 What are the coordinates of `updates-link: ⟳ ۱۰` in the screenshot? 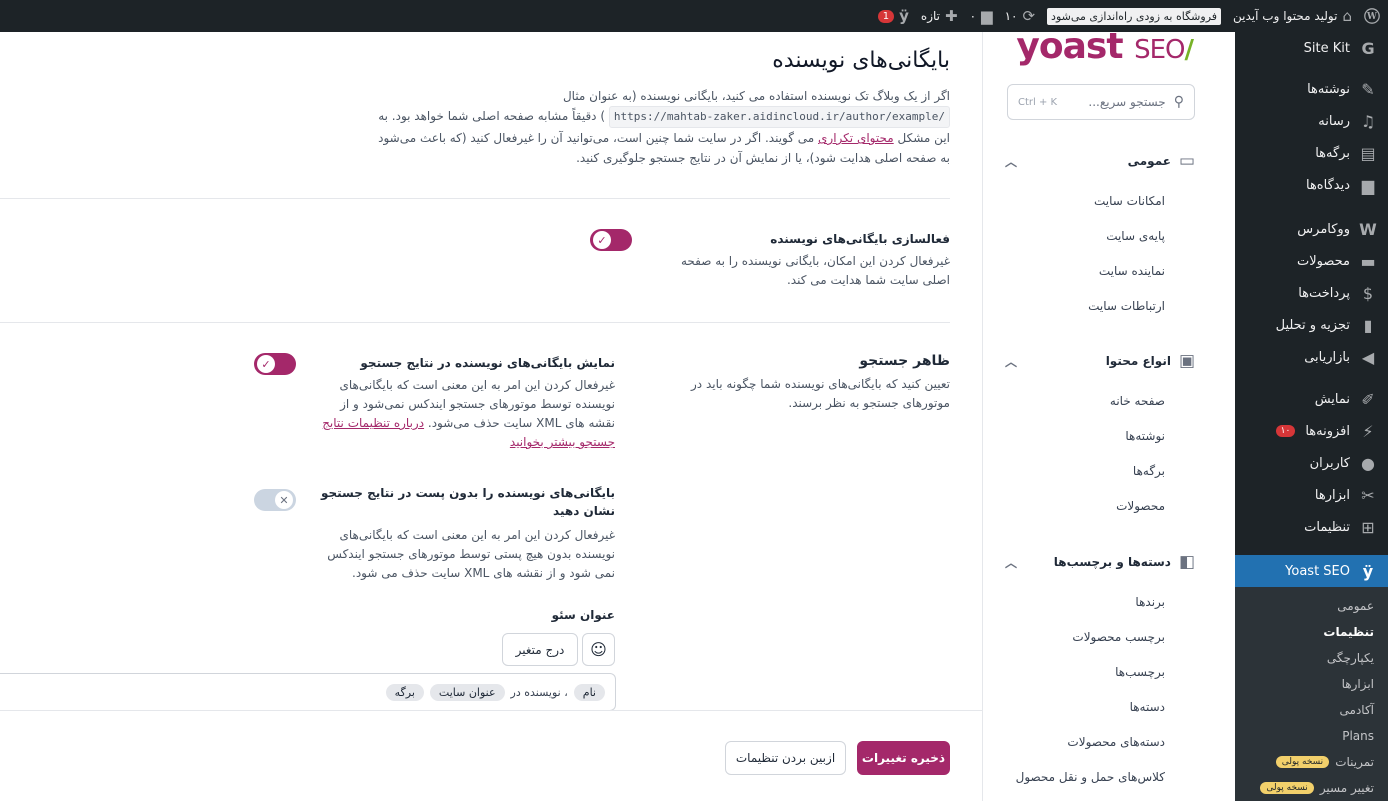 It's located at (1020, 16).